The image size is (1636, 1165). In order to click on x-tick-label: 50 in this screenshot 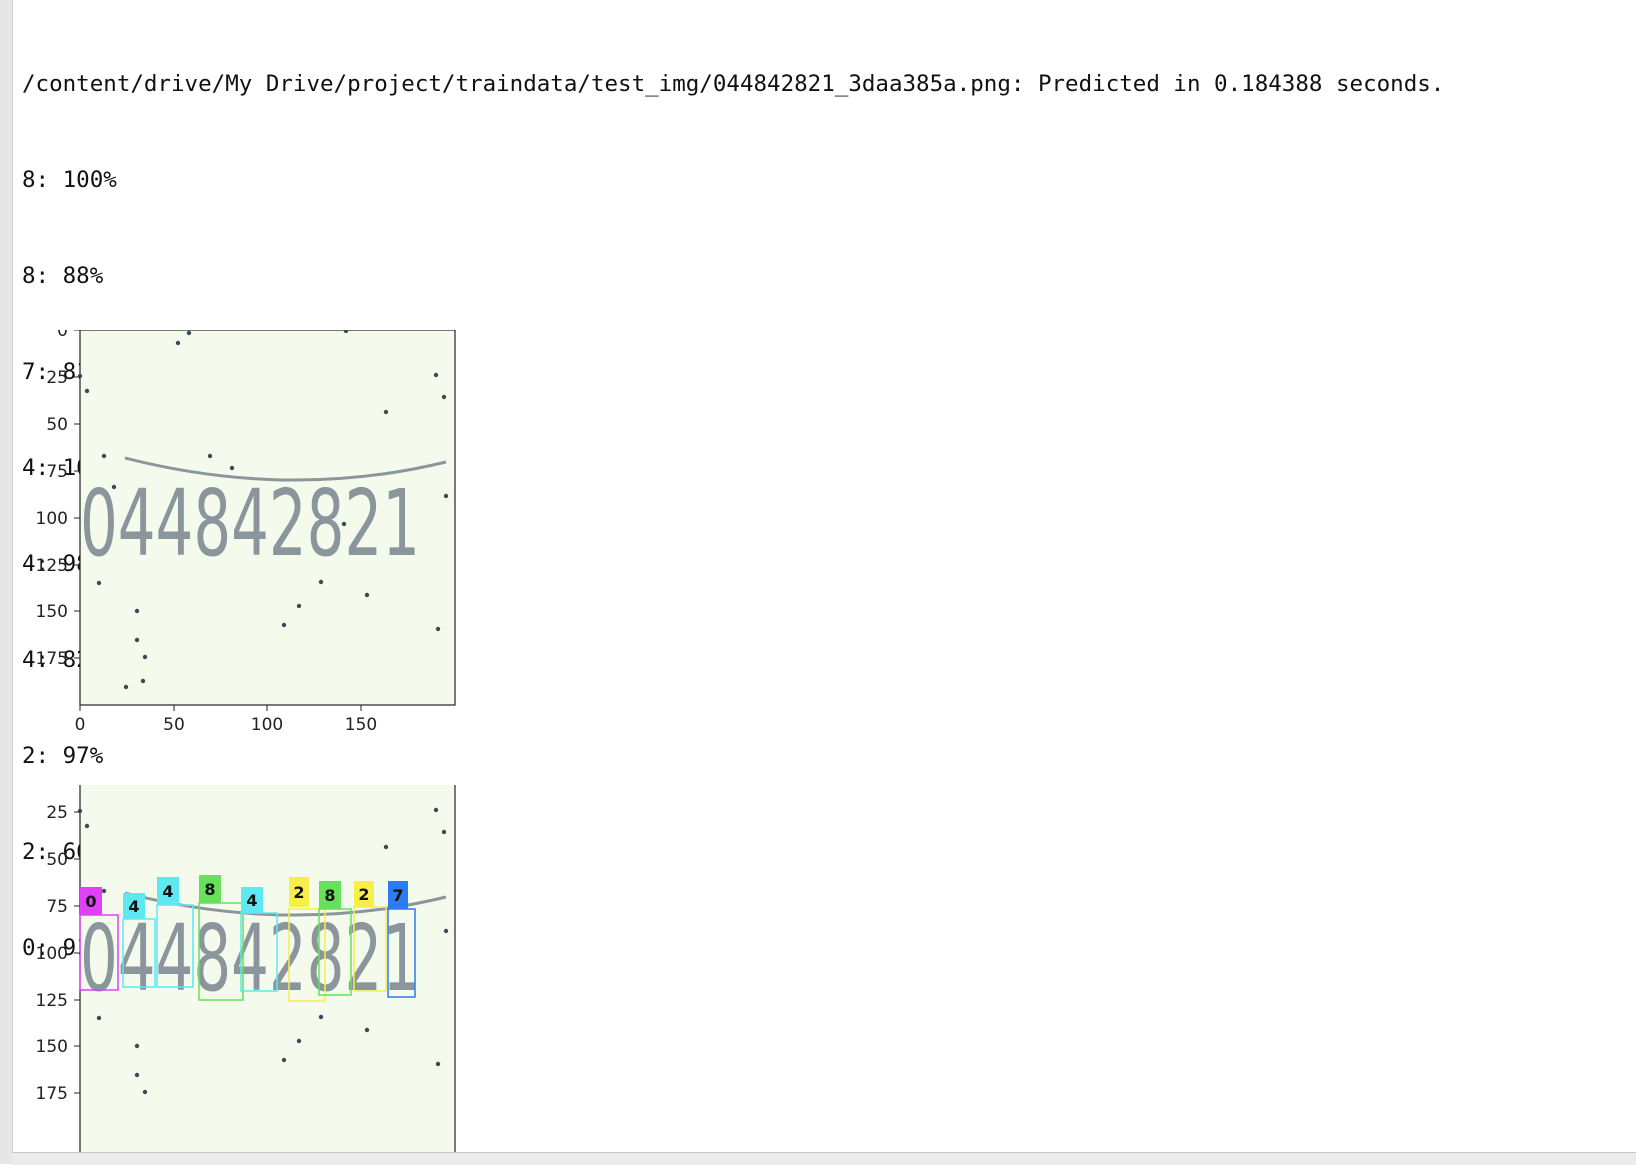, I will do `click(174, 725)`.